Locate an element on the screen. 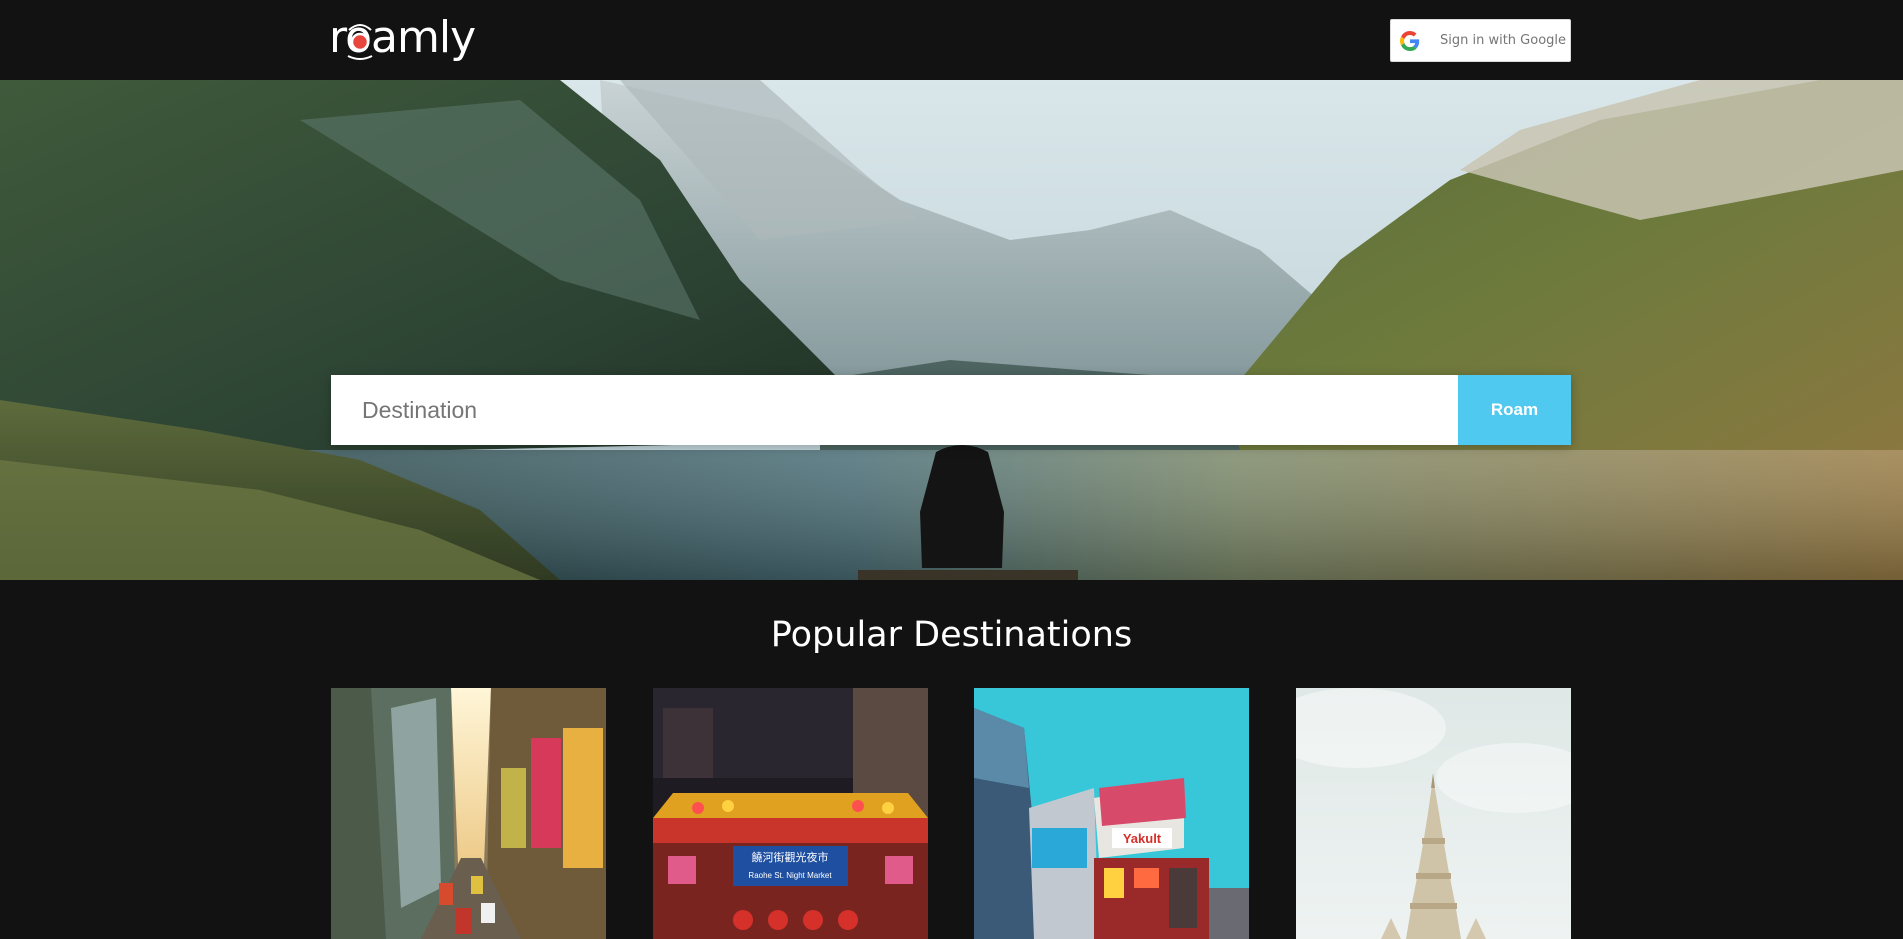  destination-card: Yakult is located at coordinates (1111, 813).